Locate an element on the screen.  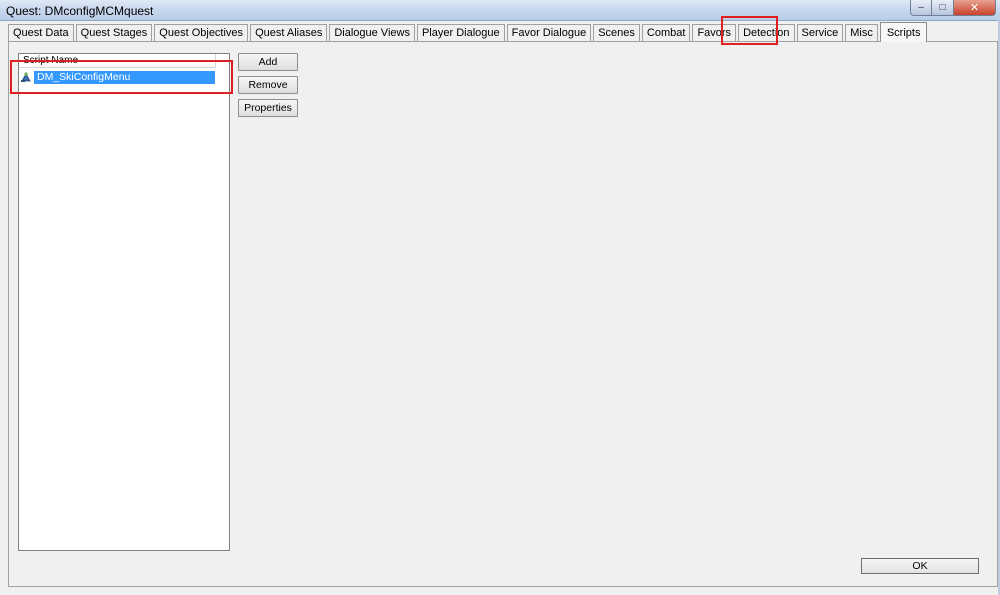
window-controls: – □ ✕ is located at coordinates (953, 8).